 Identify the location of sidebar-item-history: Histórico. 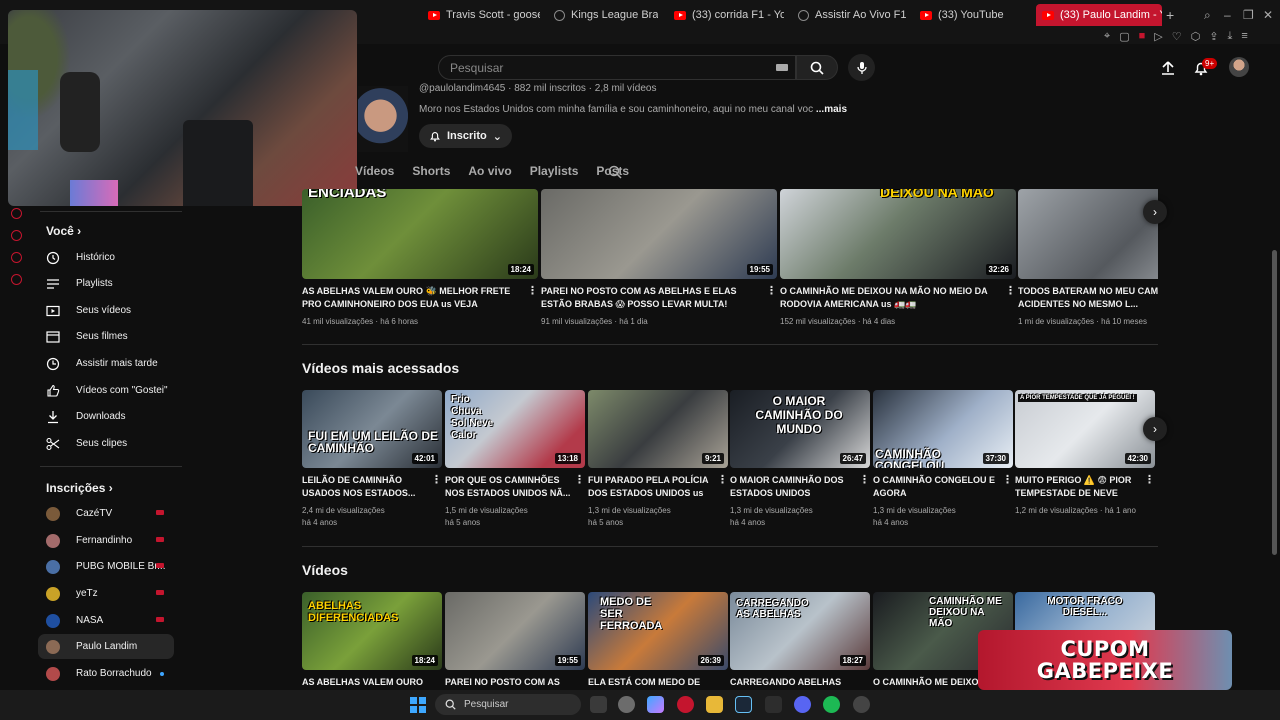
(106, 257).